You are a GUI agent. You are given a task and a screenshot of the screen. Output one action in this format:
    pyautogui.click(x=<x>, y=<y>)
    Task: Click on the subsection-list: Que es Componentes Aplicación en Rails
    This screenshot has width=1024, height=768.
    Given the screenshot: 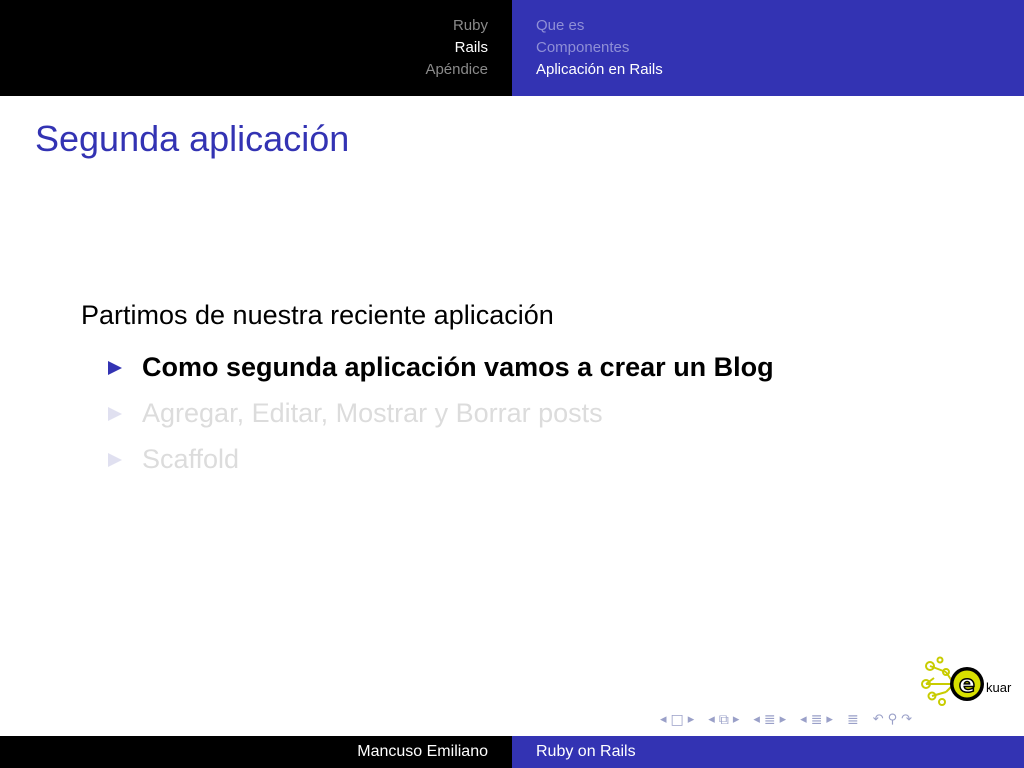 What is the action you would take?
    pyautogui.click(x=599, y=48)
    